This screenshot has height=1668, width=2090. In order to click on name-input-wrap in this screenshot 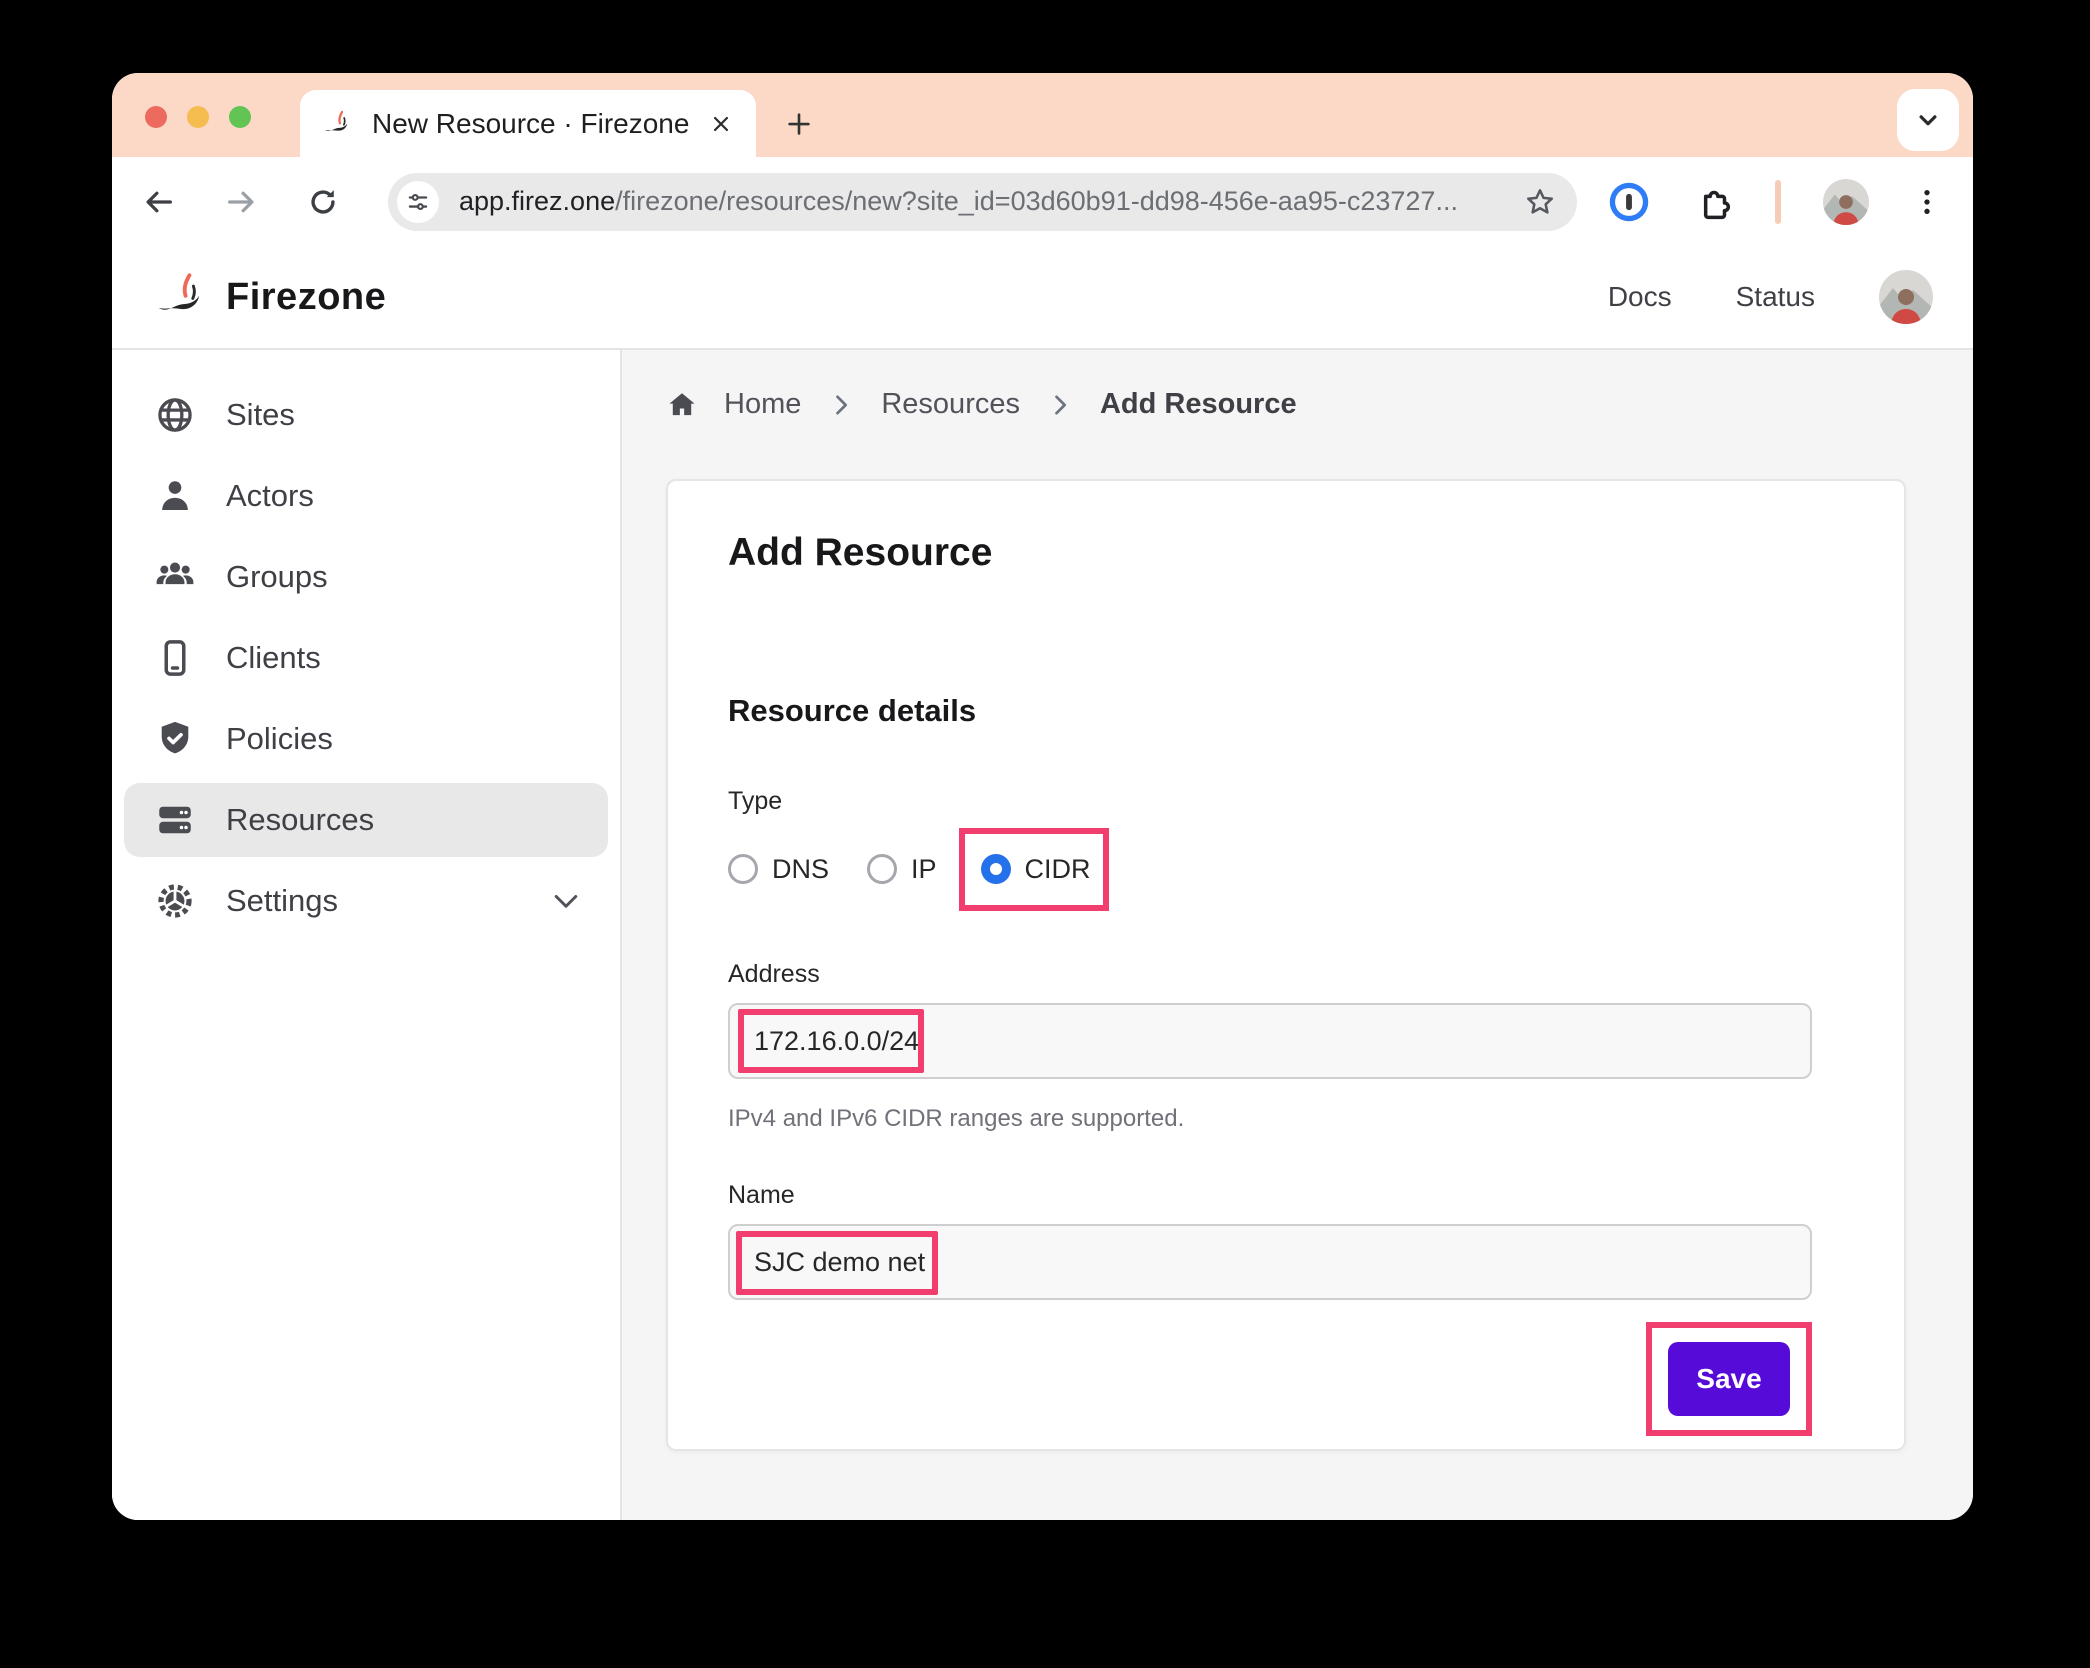, I will do `click(1286, 1262)`.